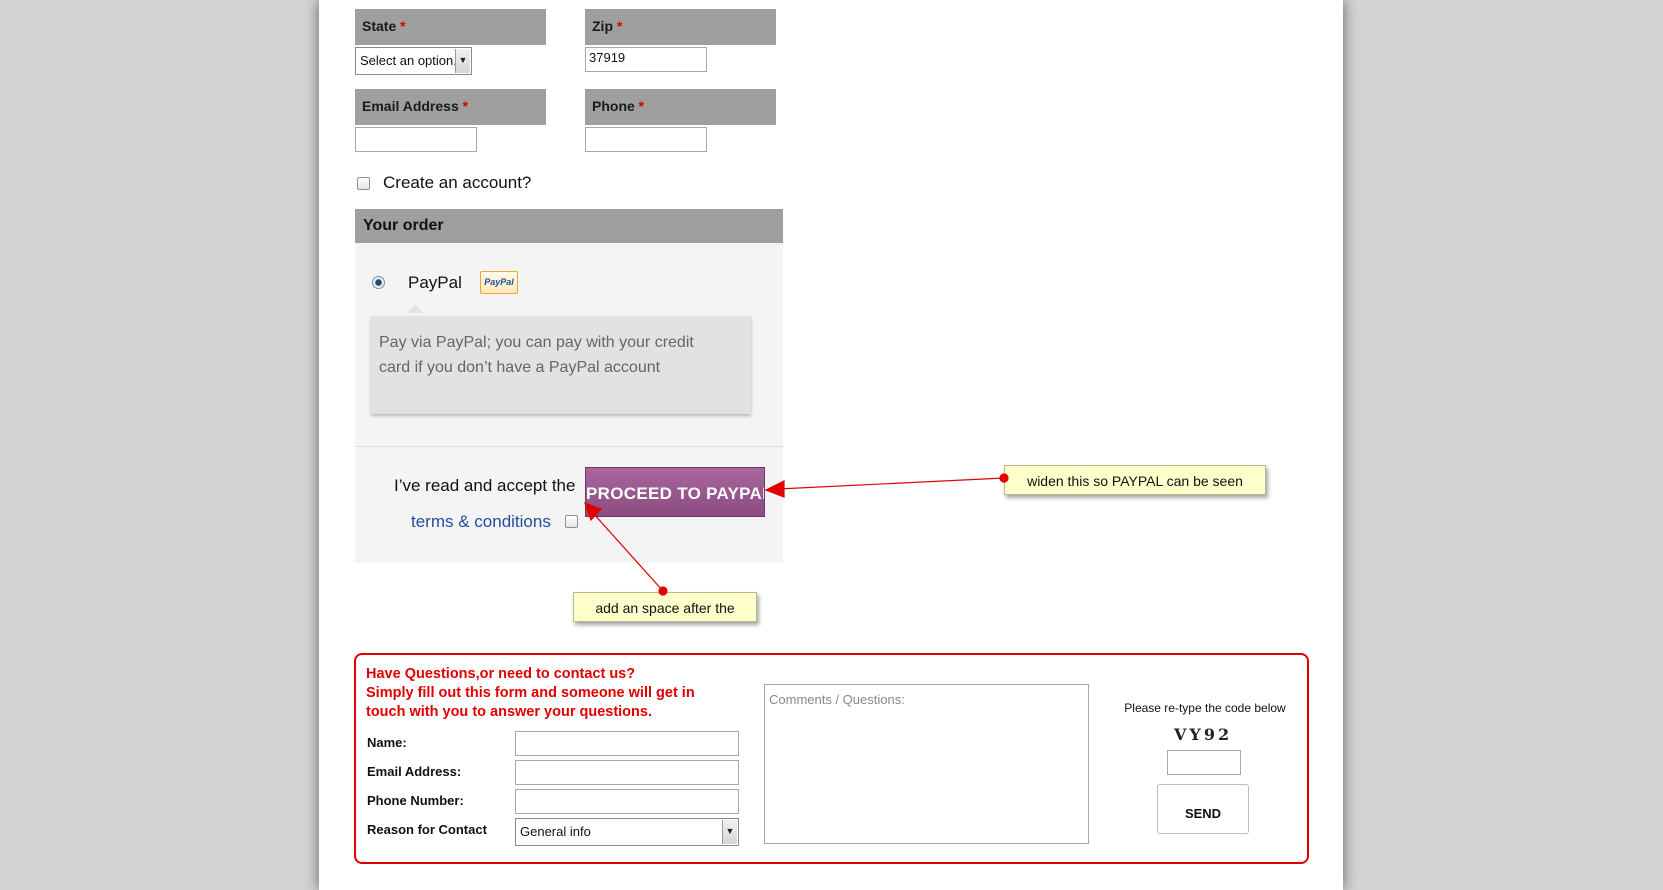 The image size is (1663, 890). Describe the element at coordinates (926, 764) in the screenshot. I see `comments-textarea: Comments / Questions:` at that location.